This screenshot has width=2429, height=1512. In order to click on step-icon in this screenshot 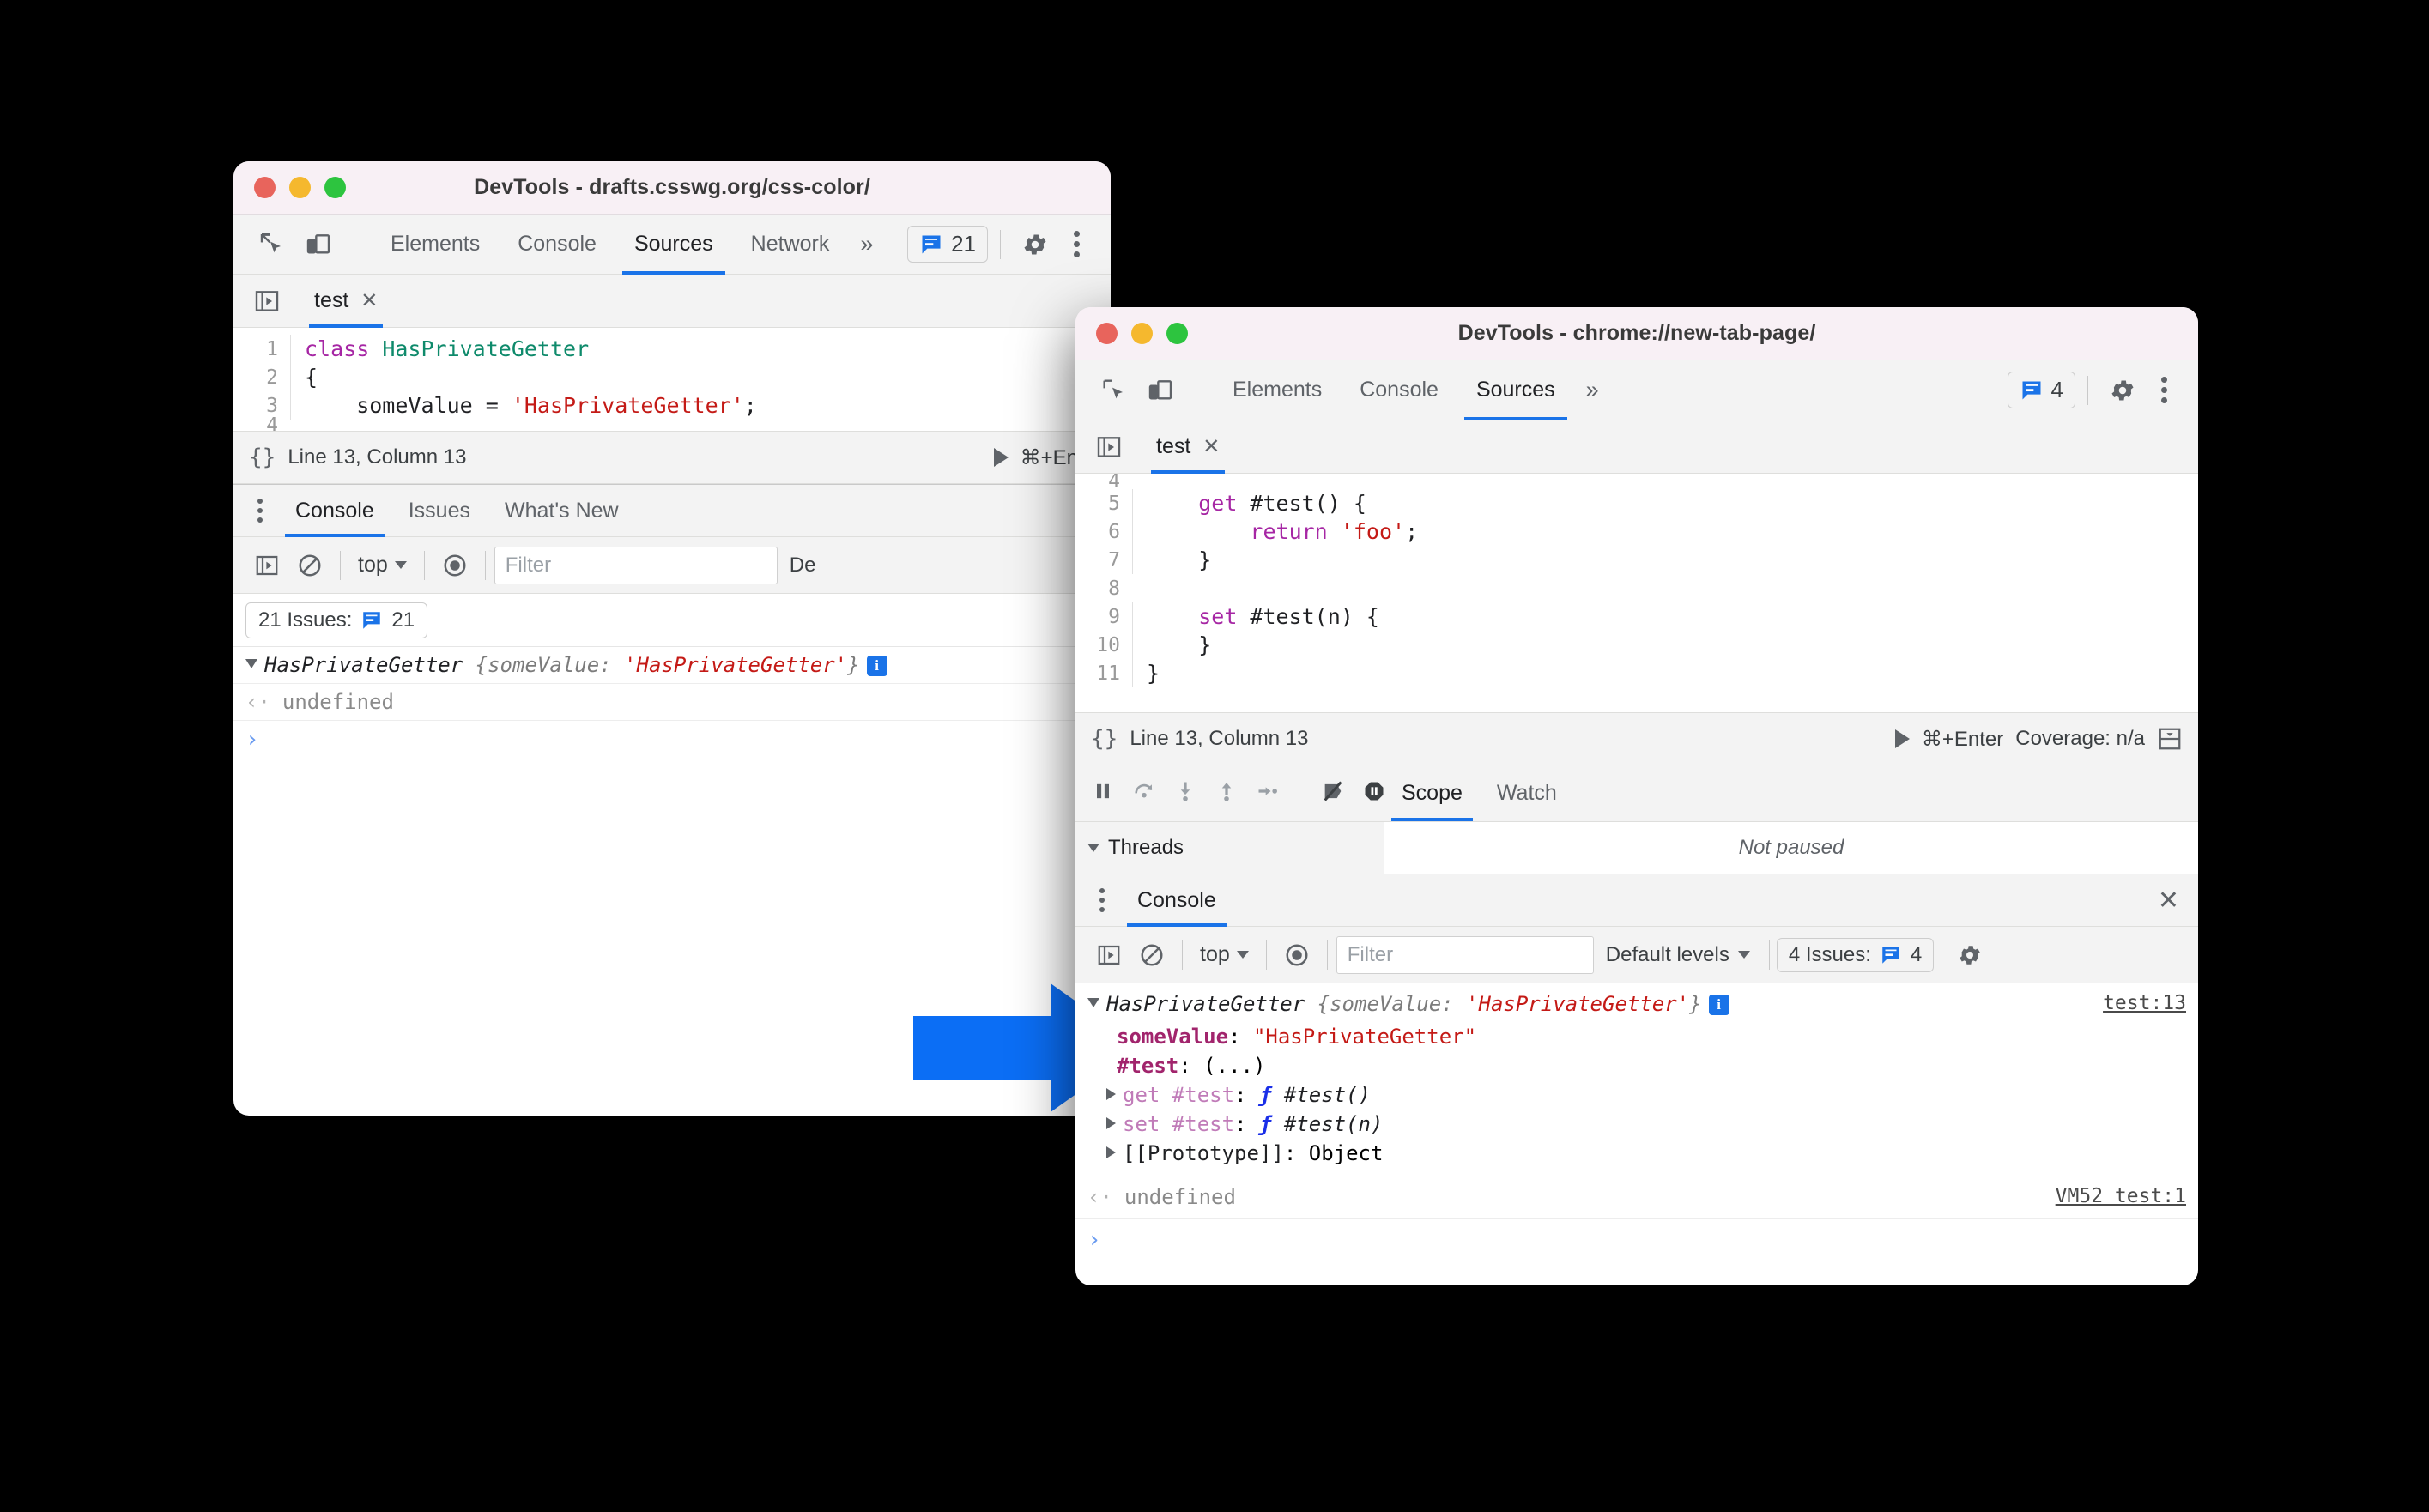, I will do `click(1268, 793)`.